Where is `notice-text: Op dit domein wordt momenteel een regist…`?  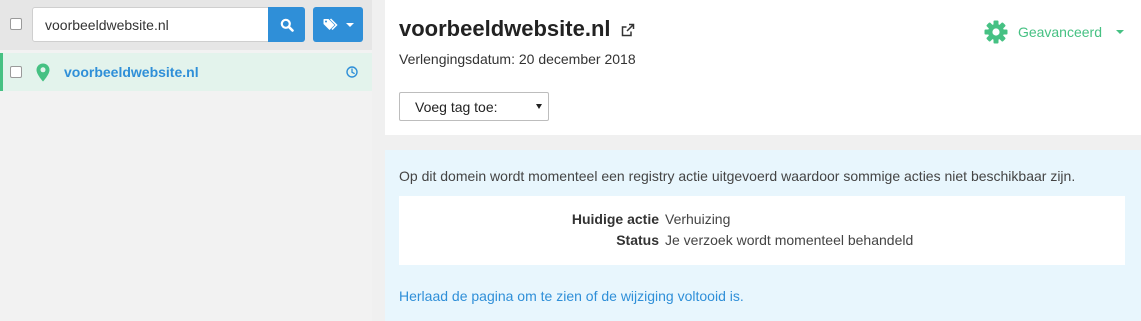 notice-text: Op dit domein wordt momenteel een regist… is located at coordinates (737, 176).